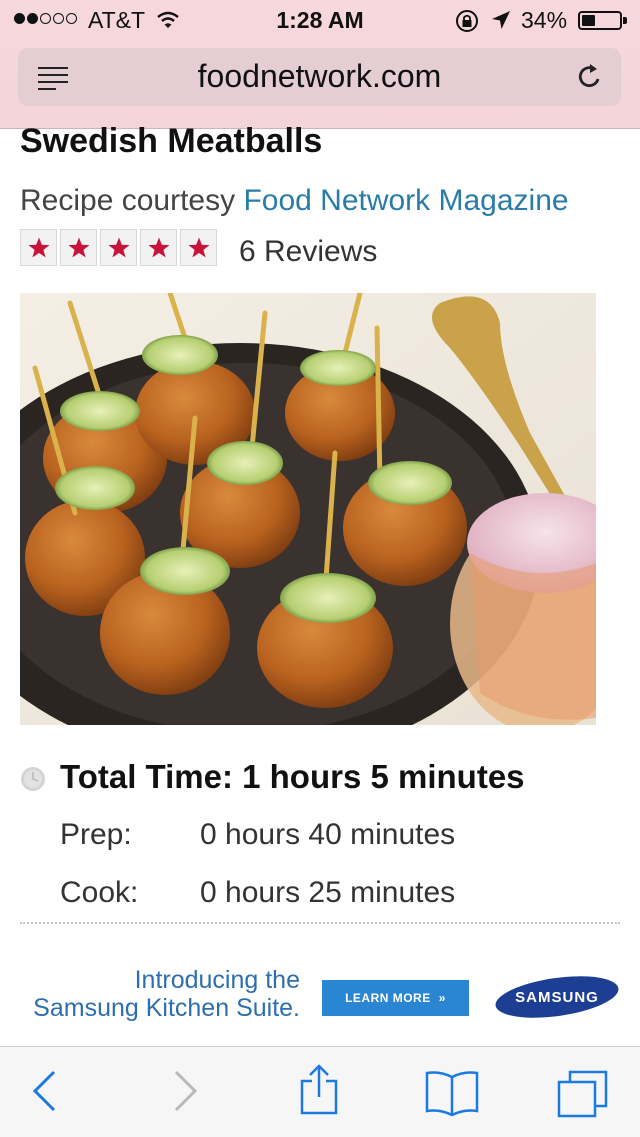 This screenshot has width=640, height=1137. I want to click on ad-headline: Introducing the Samsung Kitchen Suite., so click(158, 994).